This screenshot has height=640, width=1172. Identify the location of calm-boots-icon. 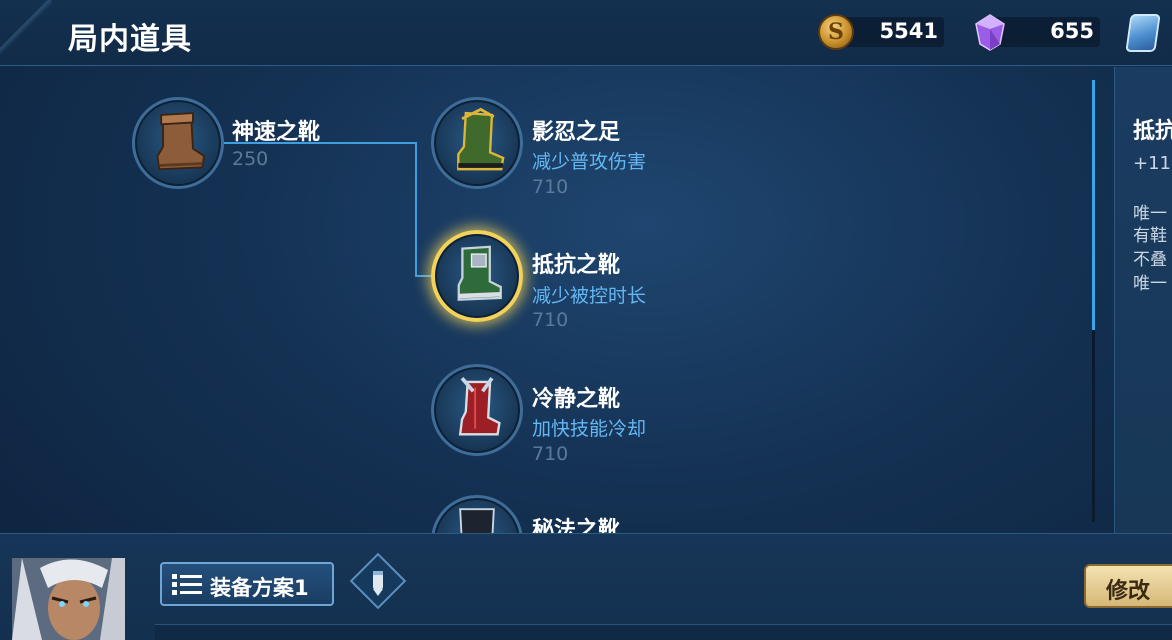
(479, 406).